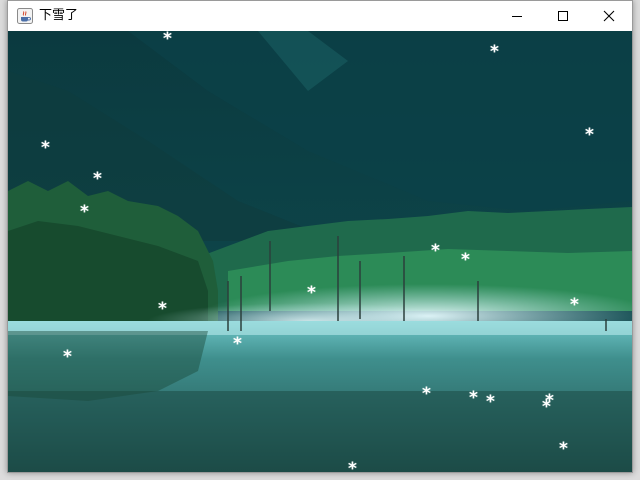  I want to click on minimize-icon, so click(517, 16).